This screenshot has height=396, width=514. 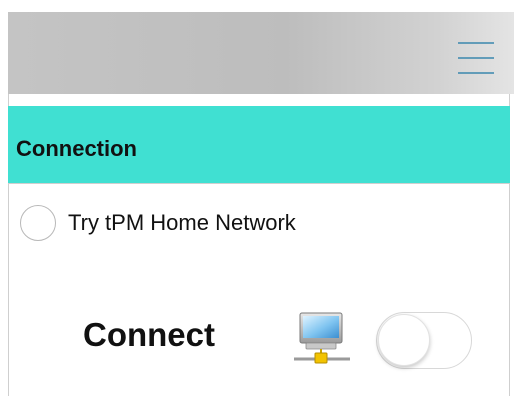 What do you see at coordinates (322, 338) in the screenshot?
I see `network-computer-icon` at bounding box center [322, 338].